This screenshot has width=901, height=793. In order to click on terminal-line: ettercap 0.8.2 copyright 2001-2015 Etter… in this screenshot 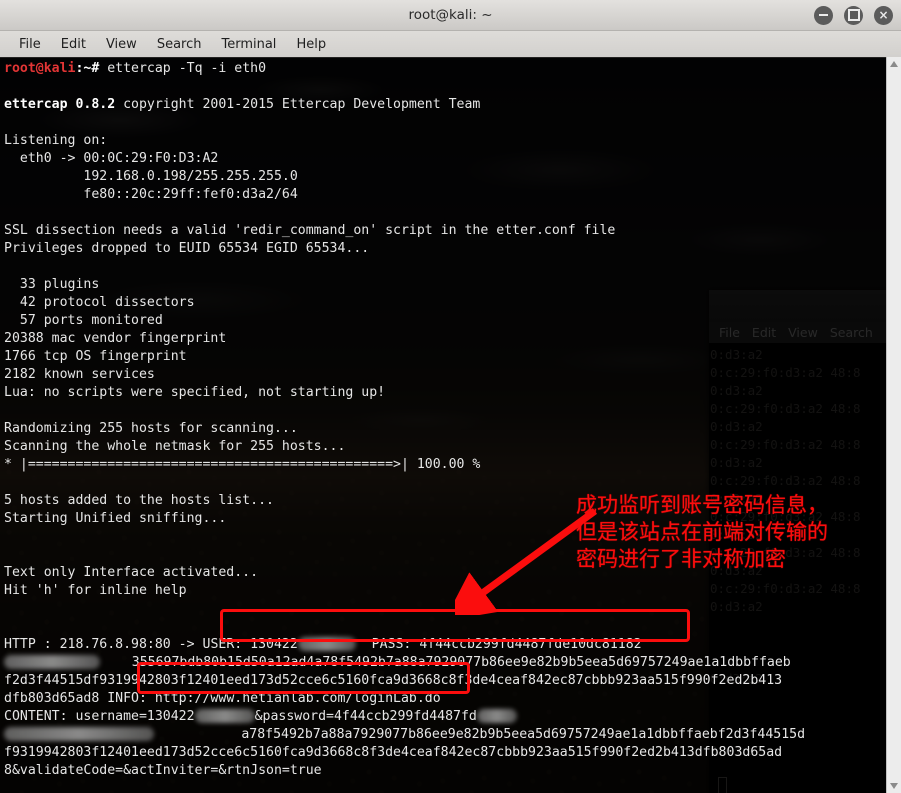, I will do `click(242, 104)`.